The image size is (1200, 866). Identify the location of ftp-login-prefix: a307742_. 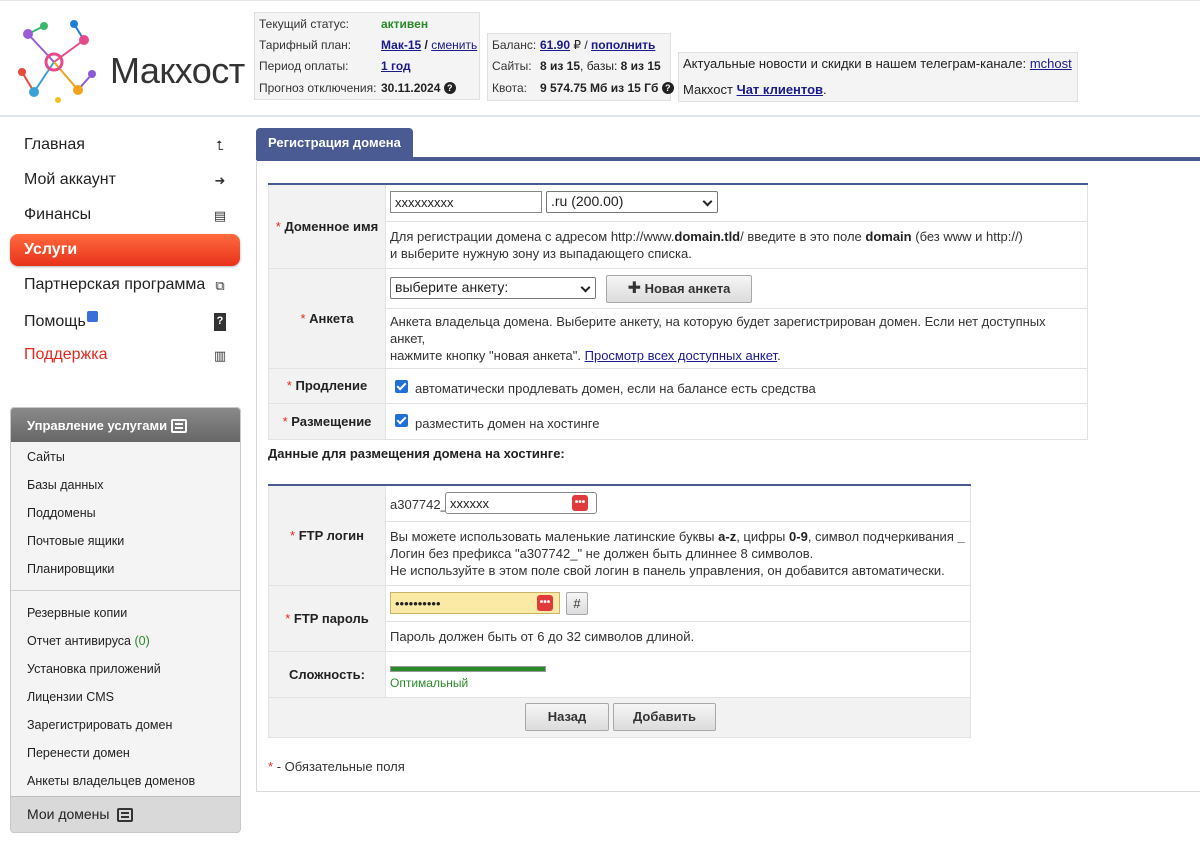
(419, 504).